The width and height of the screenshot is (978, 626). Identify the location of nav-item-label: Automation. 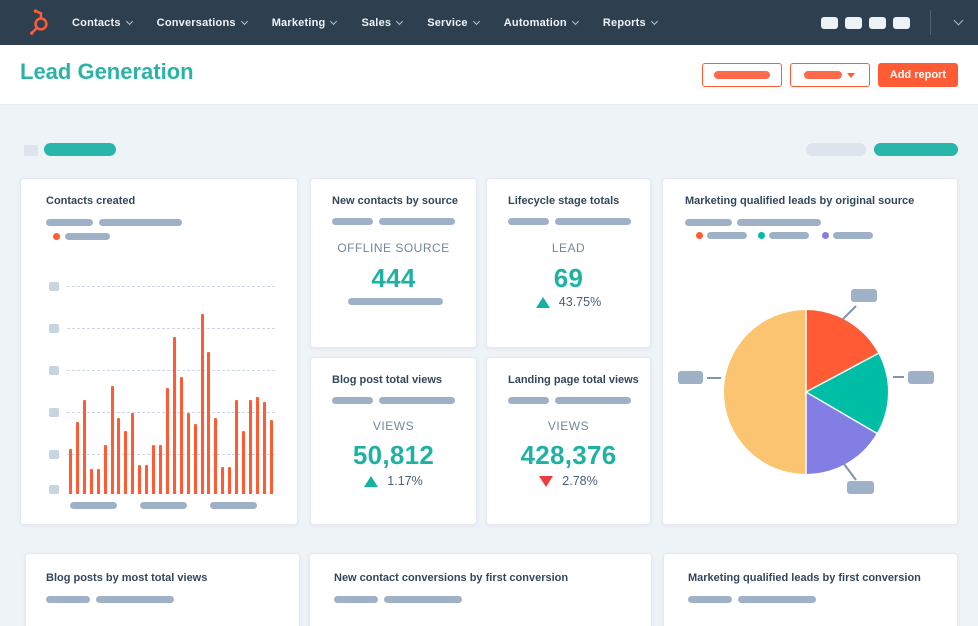
(535, 22).